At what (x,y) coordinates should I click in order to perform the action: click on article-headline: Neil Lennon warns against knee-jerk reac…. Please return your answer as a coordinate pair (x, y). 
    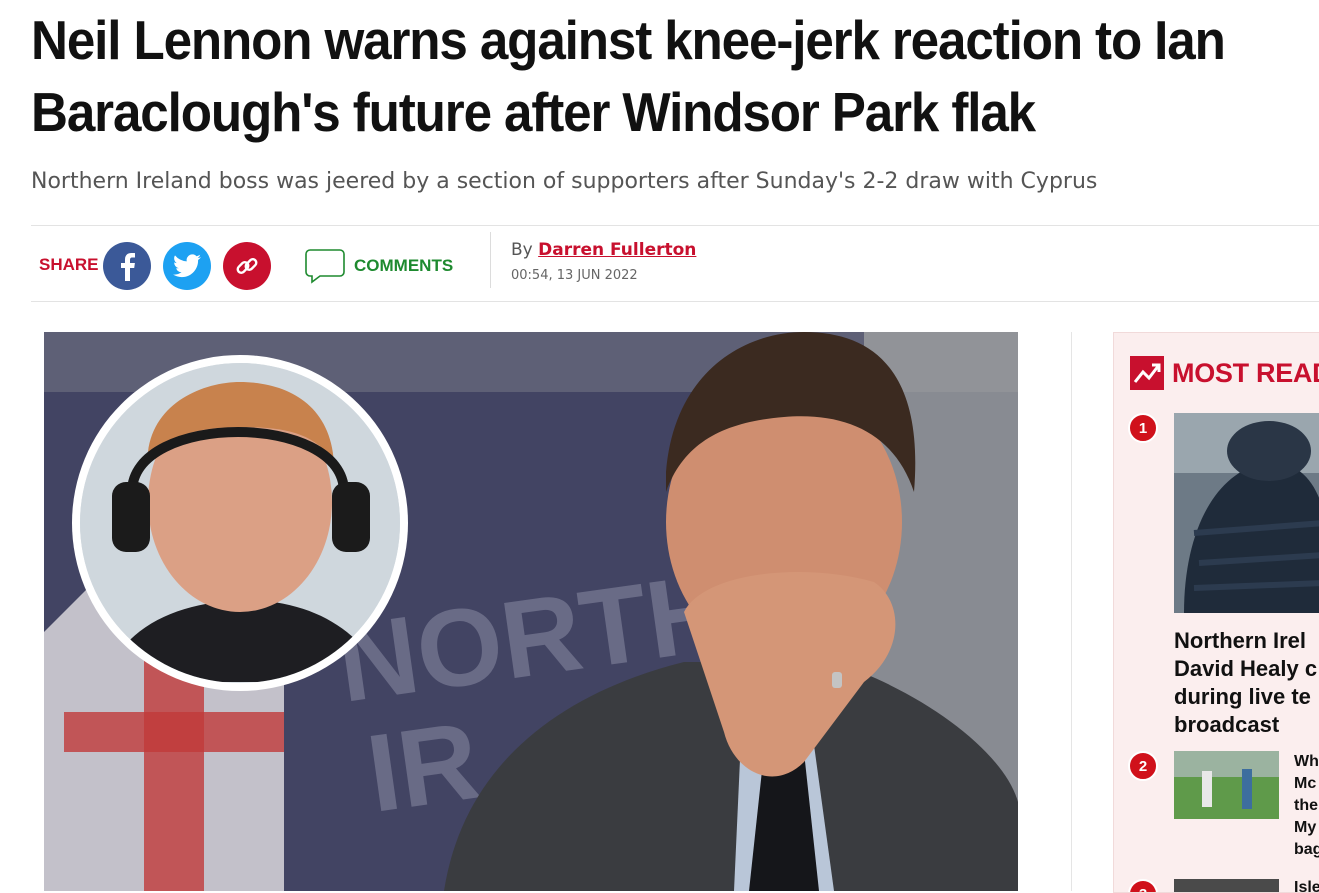
    Looking at the image, I should click on (635, 76).